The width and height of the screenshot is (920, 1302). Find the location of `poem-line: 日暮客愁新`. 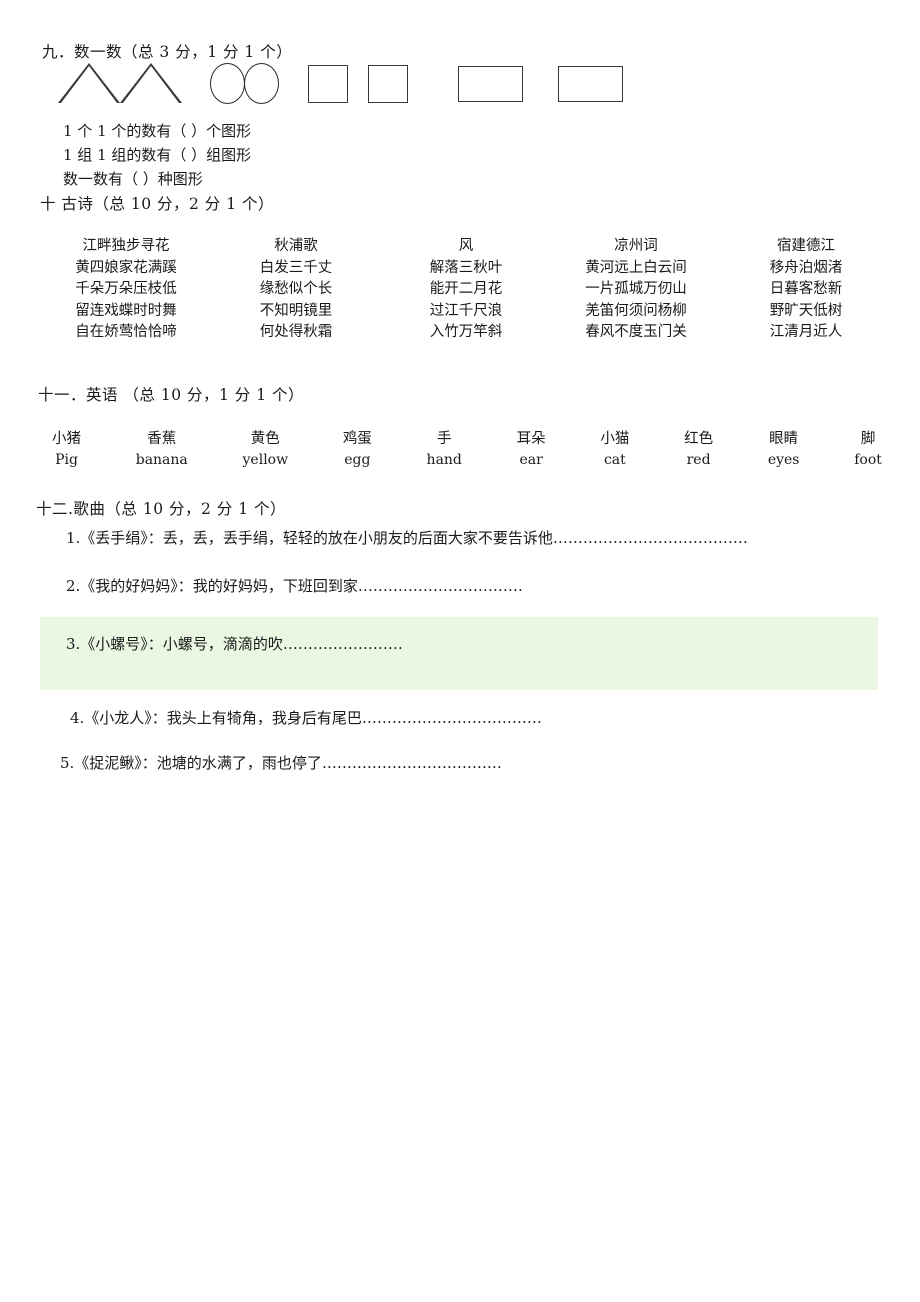

poem-line: 日暮客愁新 is located at coordinates (806, 289).